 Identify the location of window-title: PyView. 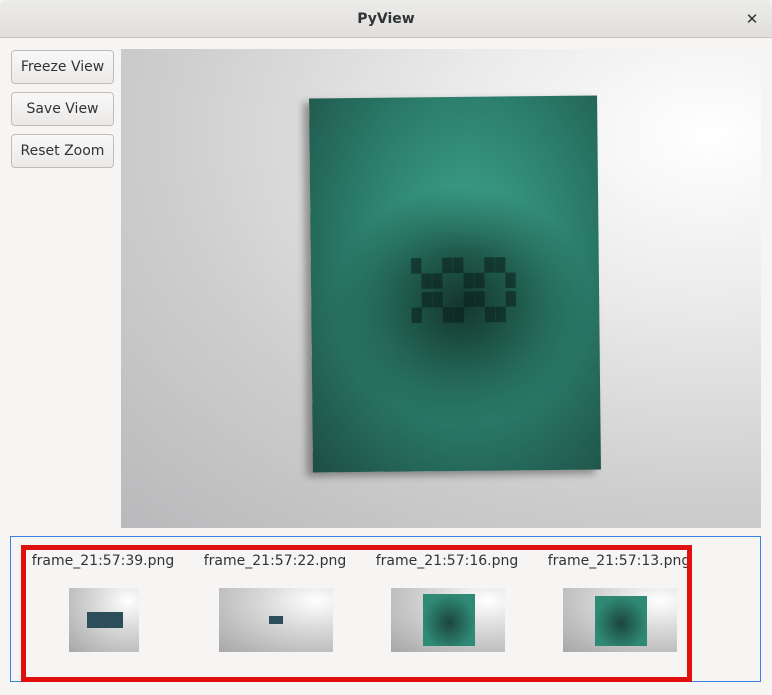
(386, 19).